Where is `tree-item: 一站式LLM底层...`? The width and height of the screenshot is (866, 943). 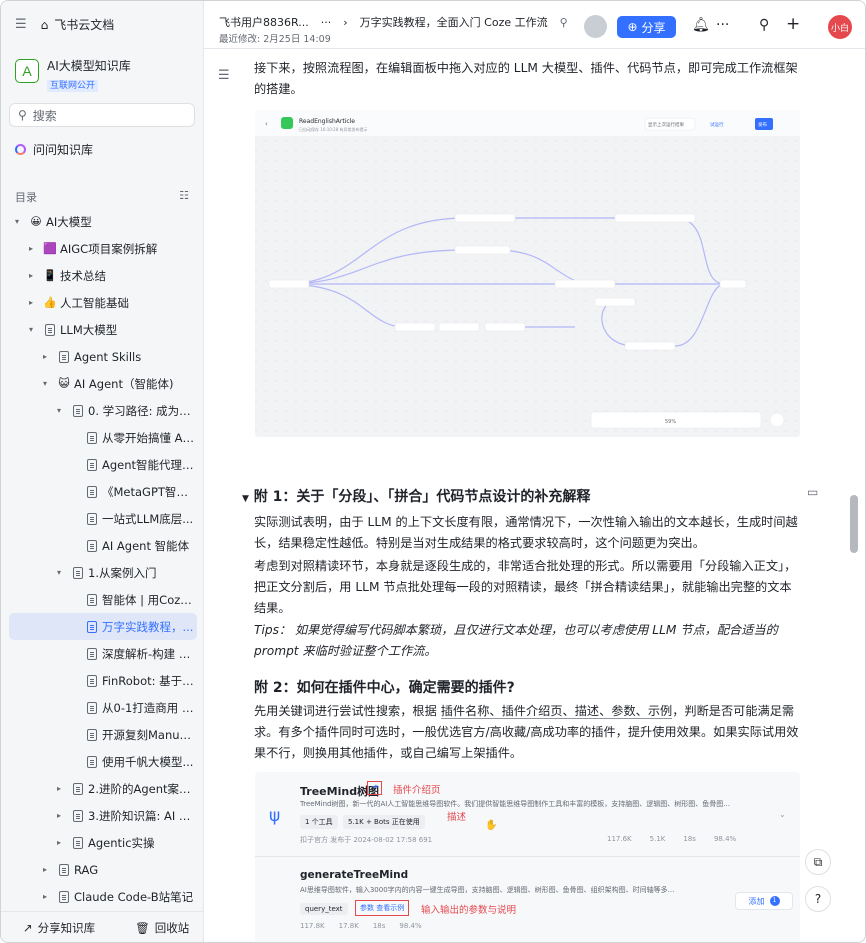 tree-item: 一站式LLM底层... is located at coordinates (103, 518).